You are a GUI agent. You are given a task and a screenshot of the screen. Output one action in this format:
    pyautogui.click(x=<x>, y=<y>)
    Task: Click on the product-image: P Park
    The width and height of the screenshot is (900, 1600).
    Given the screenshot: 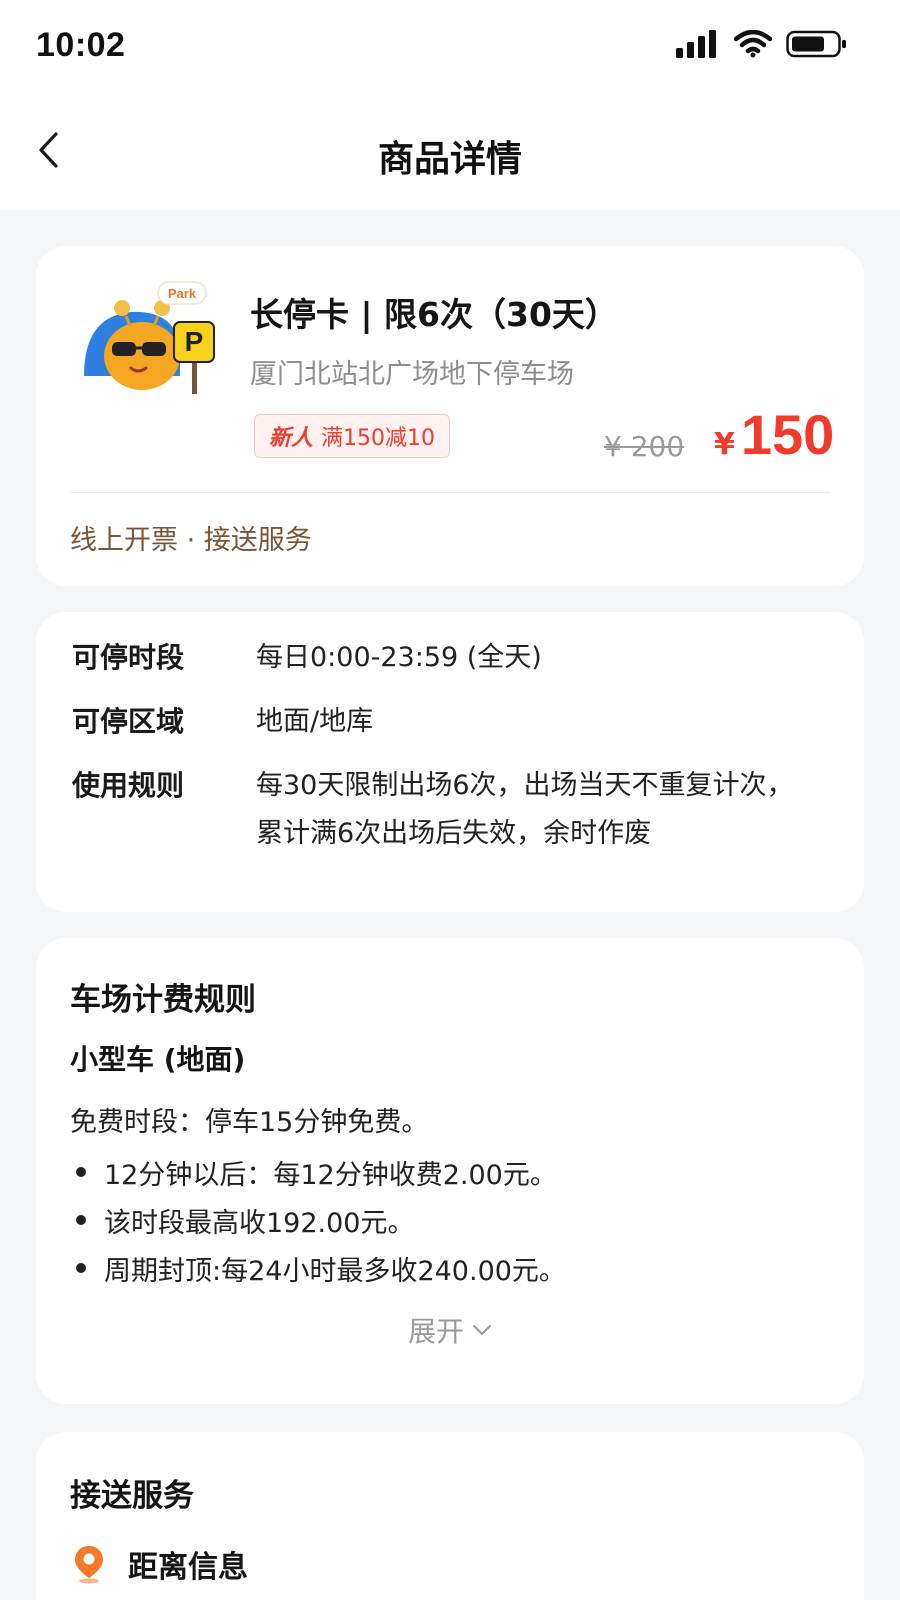 What is the action you would take?
    pyautogui.click(x=151, y=336)
    